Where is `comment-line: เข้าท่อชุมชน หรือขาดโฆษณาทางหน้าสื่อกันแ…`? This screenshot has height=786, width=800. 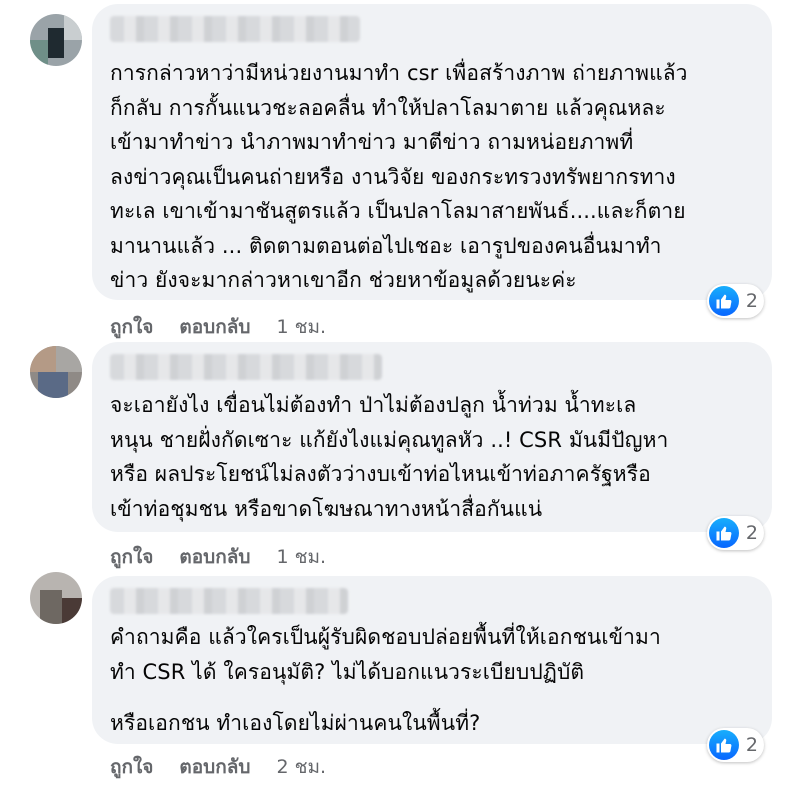 comment-line: เข้าท่อชุมชน หรือขาดโฆษณาทางหน้าสื่อกันแ… is located at coordinates (326, 508).